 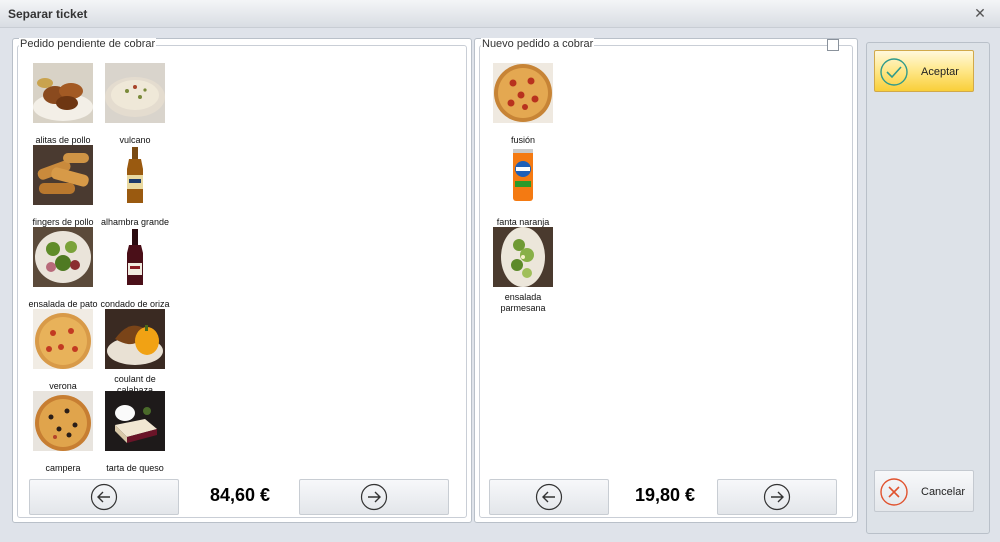 What do you see at coordinates (538, 44) in the screenshot?
I see `new-order-label: Nuevo pedido a cobrar` at bounding box center [538, 44].